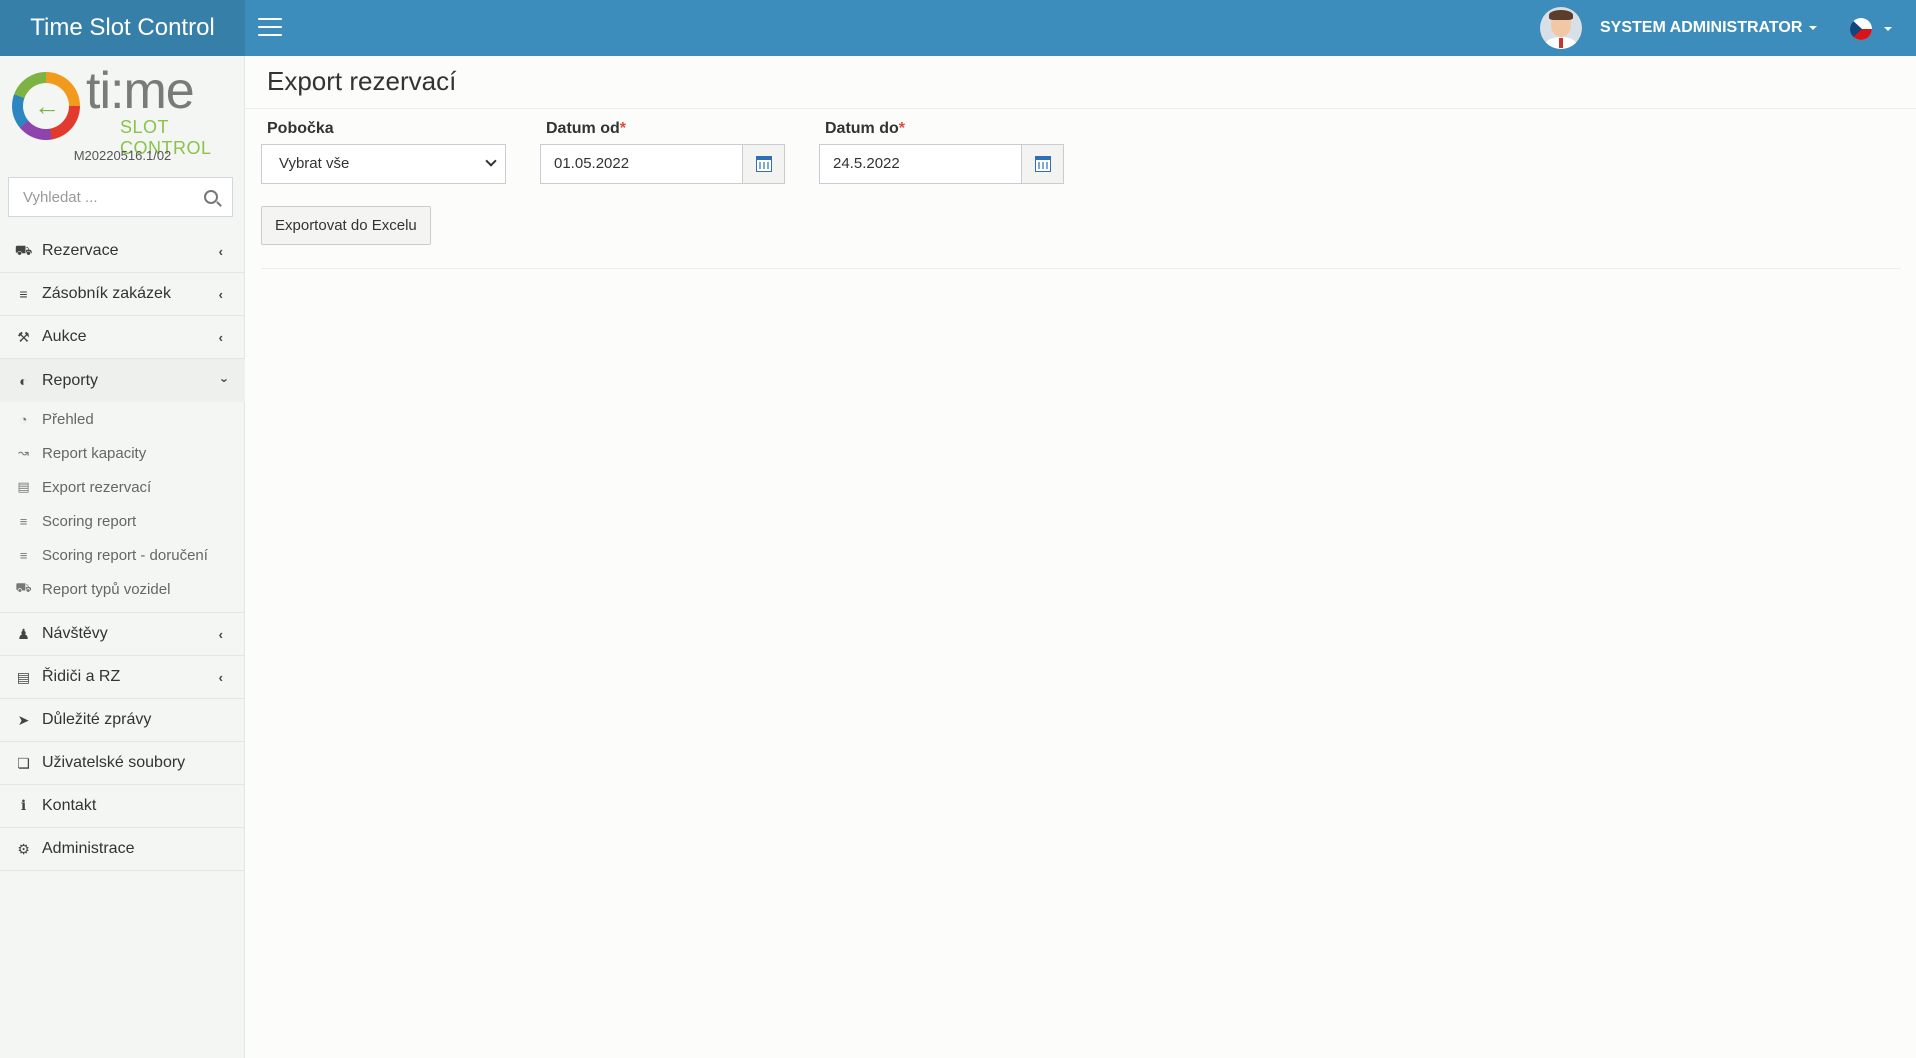  What do you see at coordinates (69, 805) in the screenshot?
I see `sidebar-item-label: Kontakt` at bounding box center [69, 805].